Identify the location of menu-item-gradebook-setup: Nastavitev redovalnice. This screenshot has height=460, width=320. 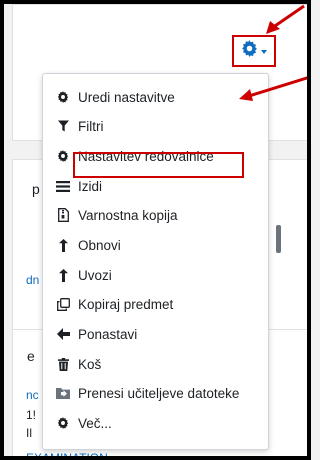
(155, 156).